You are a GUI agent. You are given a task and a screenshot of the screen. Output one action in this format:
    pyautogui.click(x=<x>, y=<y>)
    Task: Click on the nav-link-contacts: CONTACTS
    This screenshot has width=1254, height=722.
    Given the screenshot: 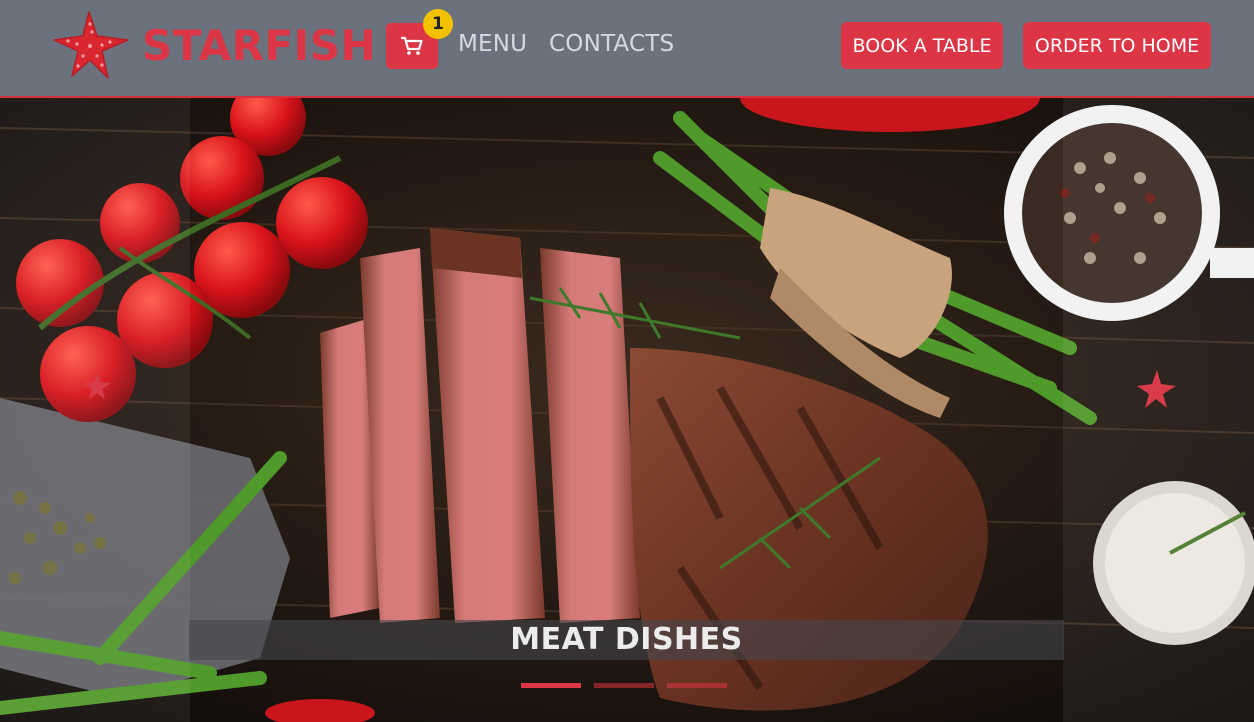 What is the action you would take?
    pyautogui.click(x=611, y=44)
    